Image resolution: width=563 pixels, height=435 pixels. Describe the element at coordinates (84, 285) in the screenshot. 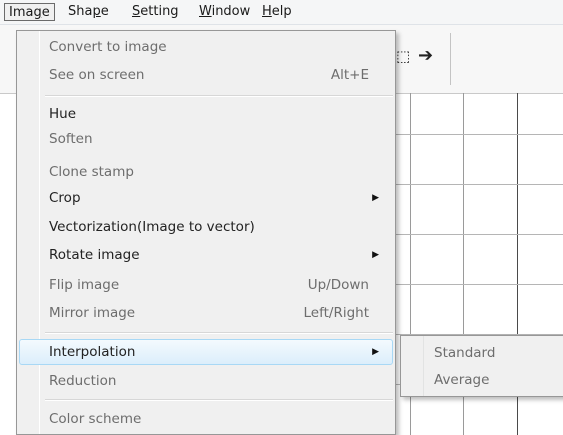

I see `menu-item-label: Flip image` at that location.